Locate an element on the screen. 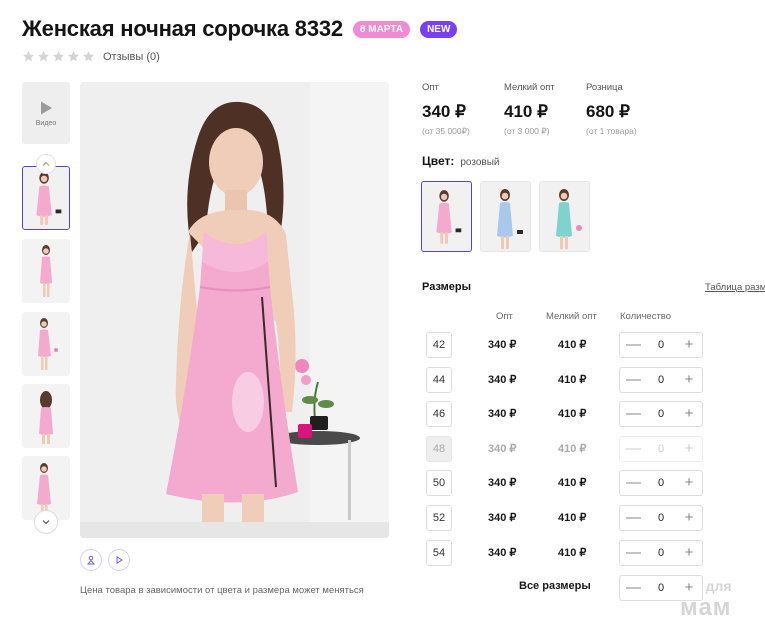  thumbnails-down-button is located at coordinates (46, 522).